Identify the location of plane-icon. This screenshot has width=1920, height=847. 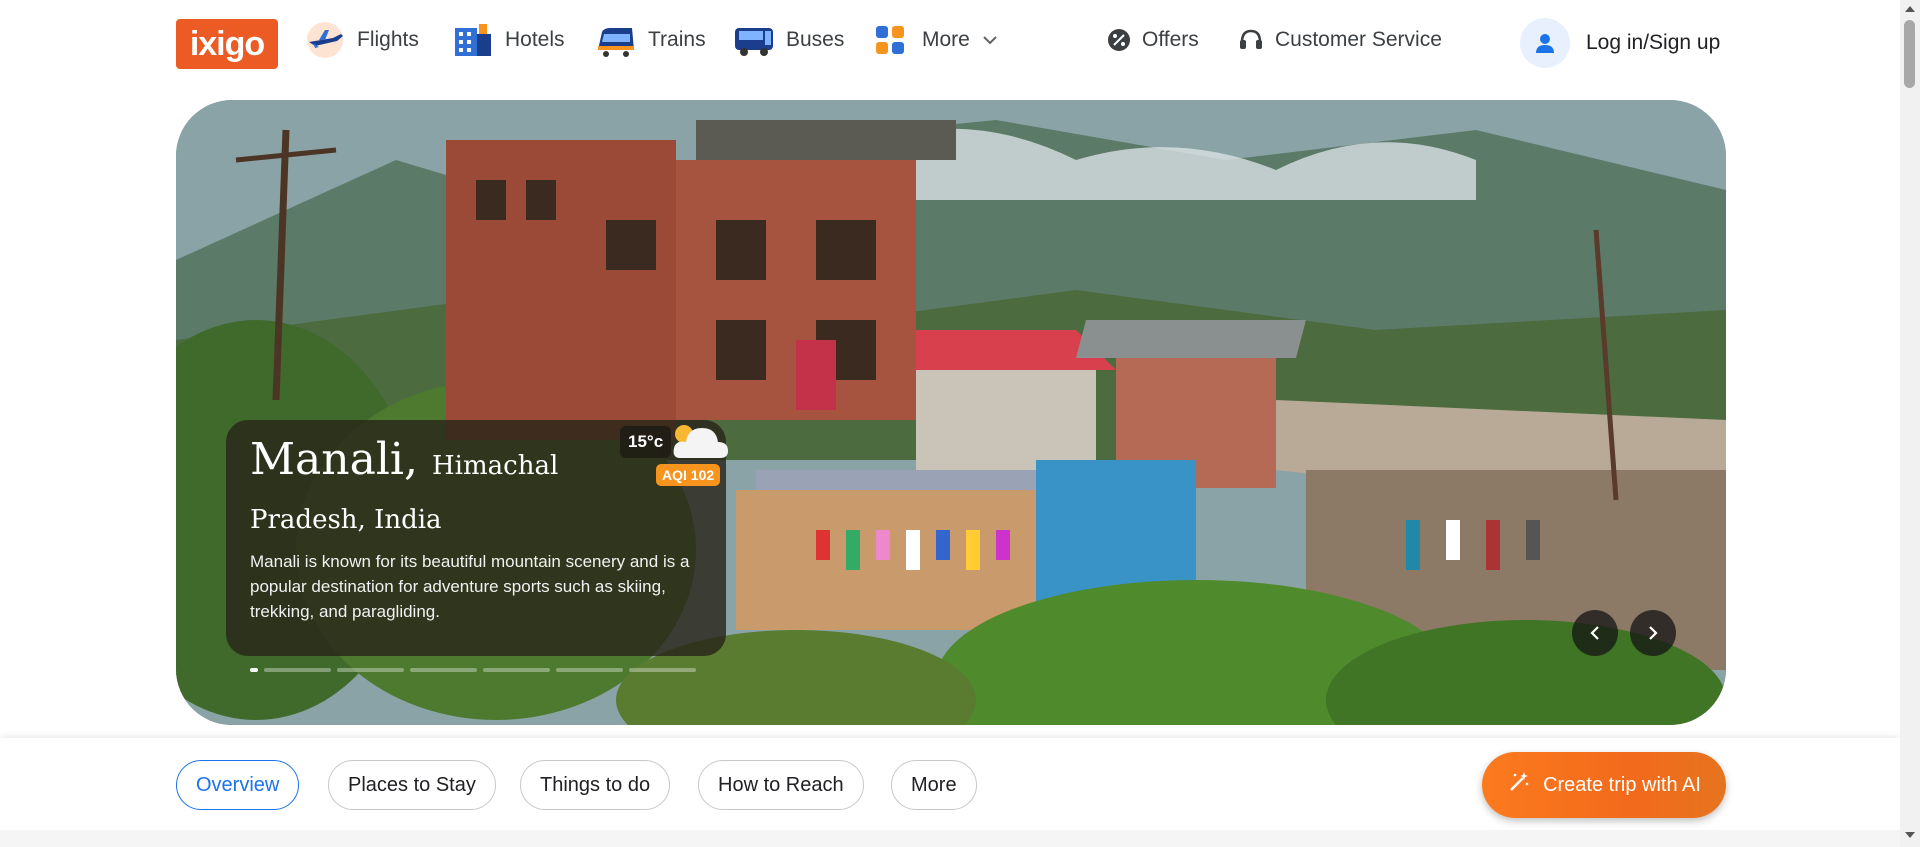
(325, 40).